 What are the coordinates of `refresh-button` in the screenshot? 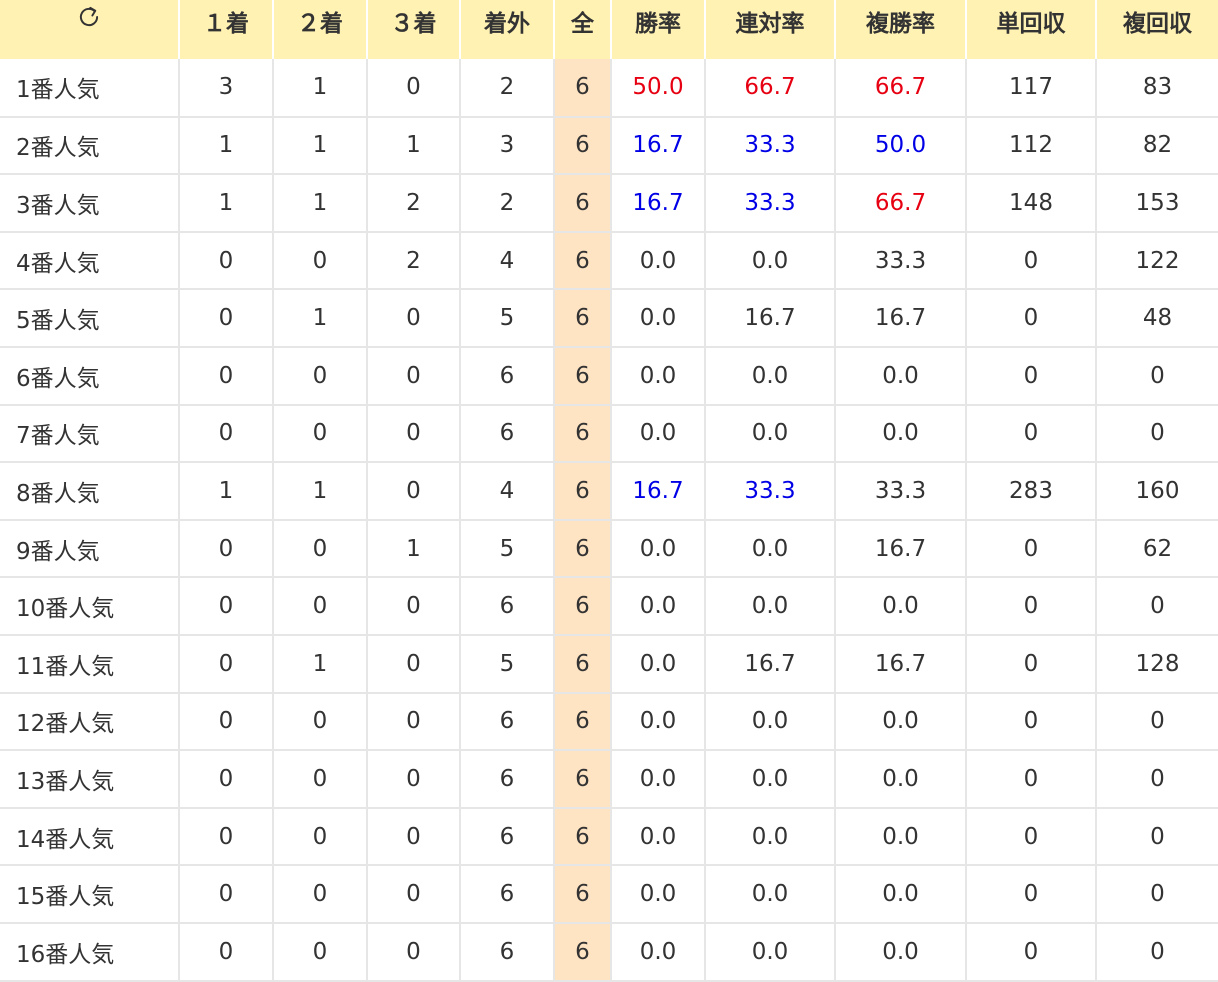 It's located at (90, 29).